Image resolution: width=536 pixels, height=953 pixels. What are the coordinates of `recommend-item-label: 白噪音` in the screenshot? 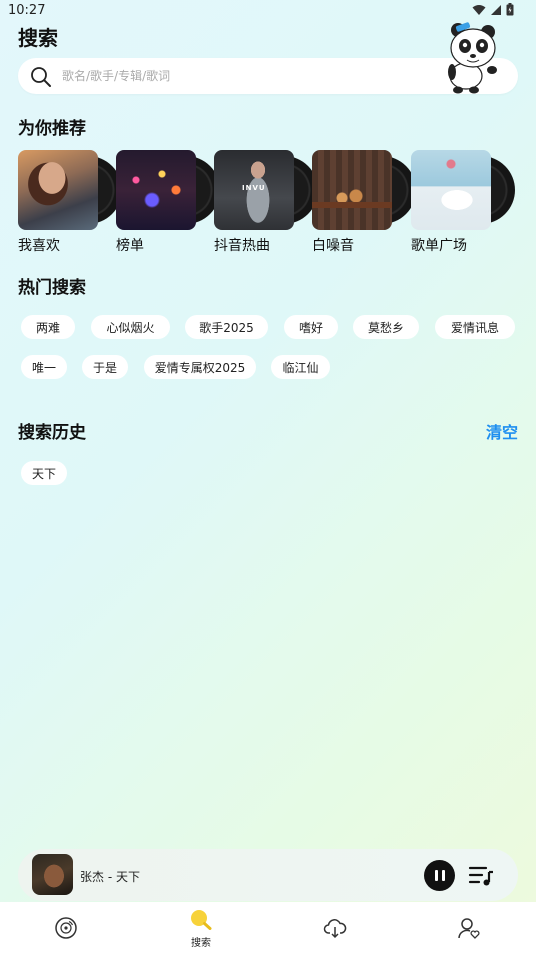 It's located at (333, 246).